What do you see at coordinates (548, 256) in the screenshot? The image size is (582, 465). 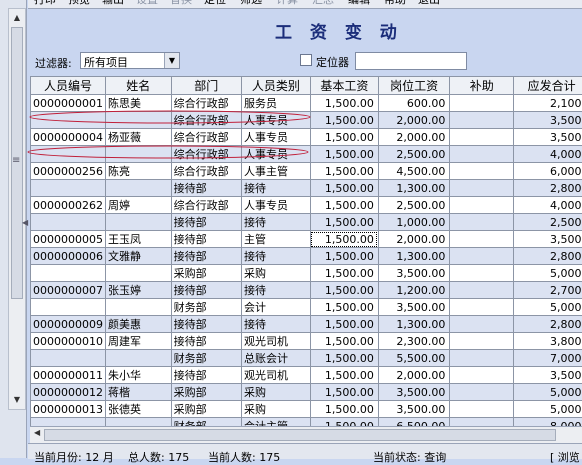 I see `table-cell: 2,800.` at bounding box center [548, 256].